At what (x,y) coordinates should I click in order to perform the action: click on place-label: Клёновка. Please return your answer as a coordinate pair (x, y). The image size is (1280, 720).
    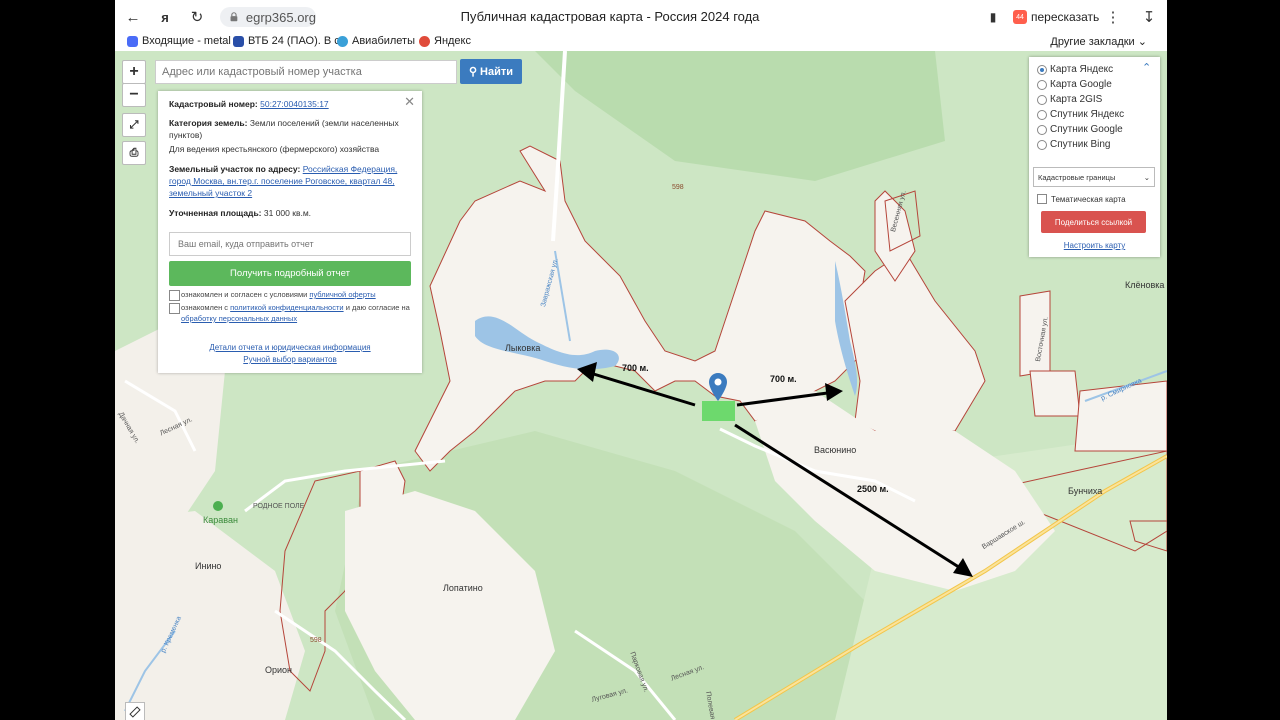
    Looking at the image, I should click on (1145, 285).